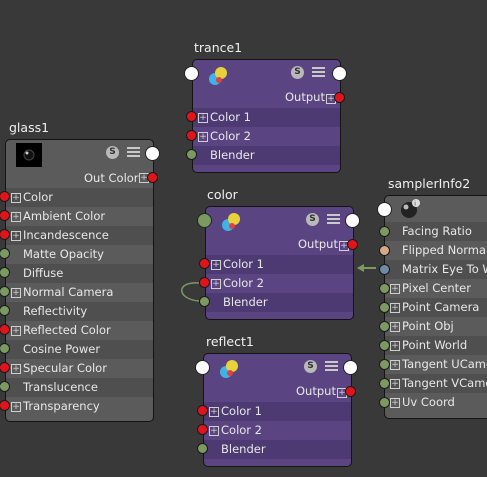 This screenshot has width=487, height=477. I want to click on attr-row: + Ambient Color, so click(79, 216).